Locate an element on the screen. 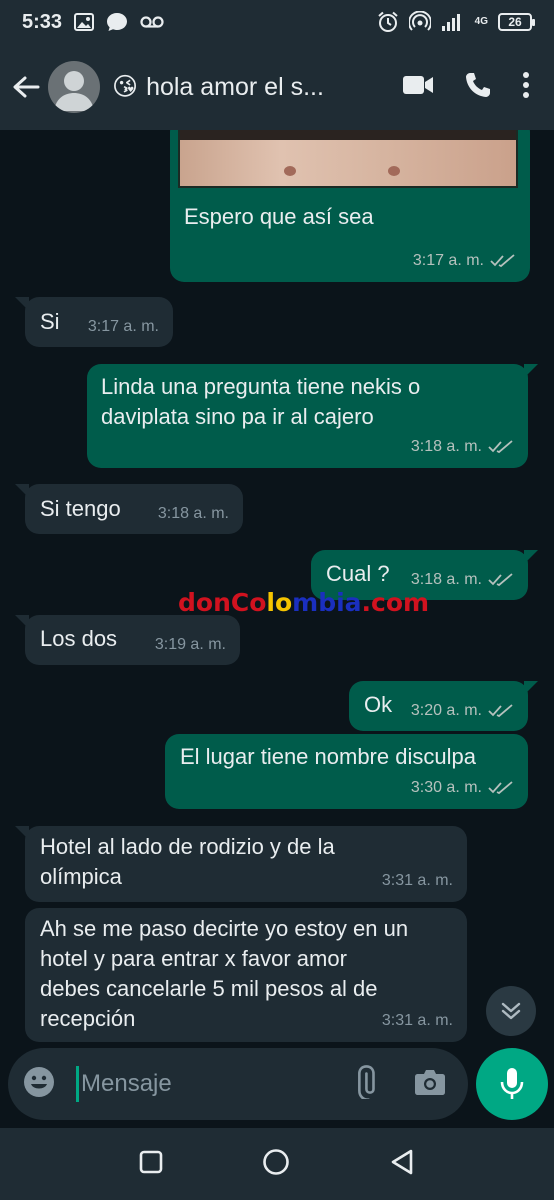 The image size is (554, 1200). more-options-button is located at coordinates (526, 87).